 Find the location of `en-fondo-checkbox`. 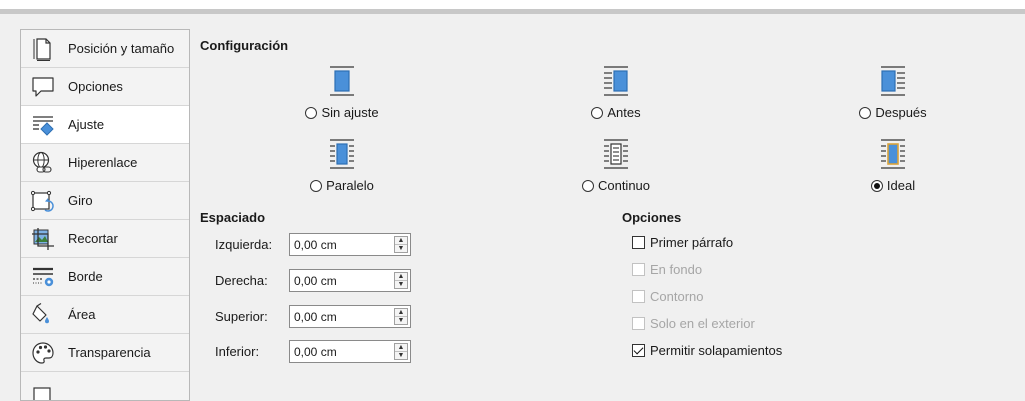

en-fondo-checkbox is located at coordinates (638, 269).